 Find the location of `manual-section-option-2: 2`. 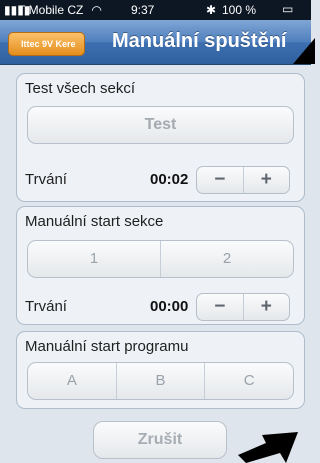

manual-section-option-2: 2 is located at coordinates (226, 259).